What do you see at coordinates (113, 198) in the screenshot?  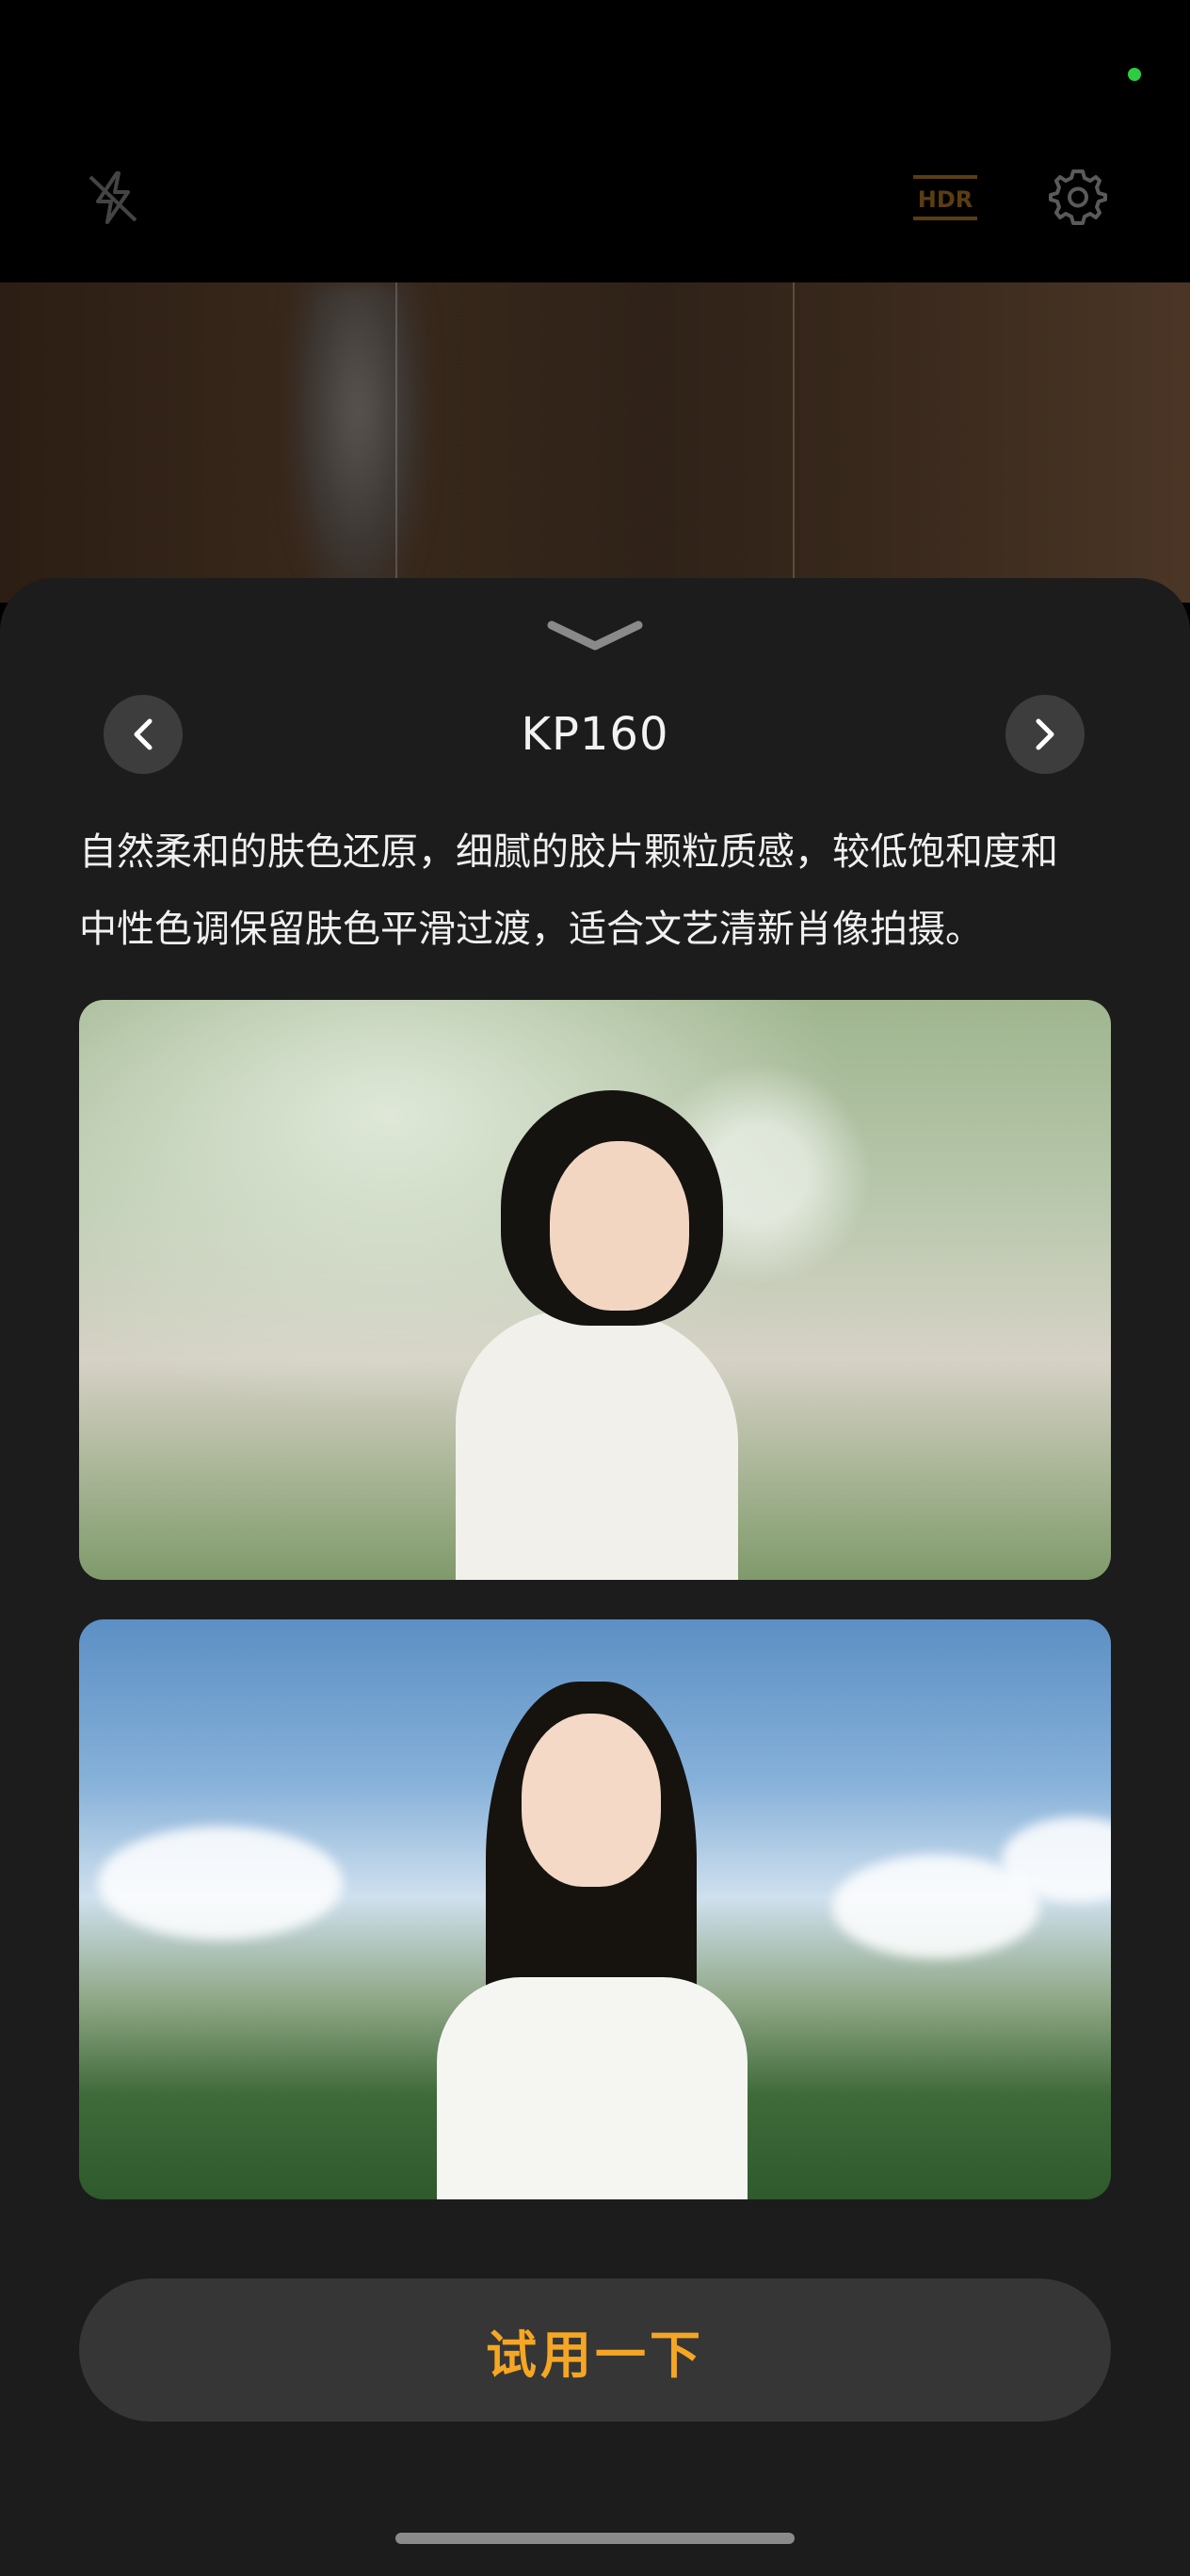 I see `flash-off-icon` at bounding box center [113, 198].